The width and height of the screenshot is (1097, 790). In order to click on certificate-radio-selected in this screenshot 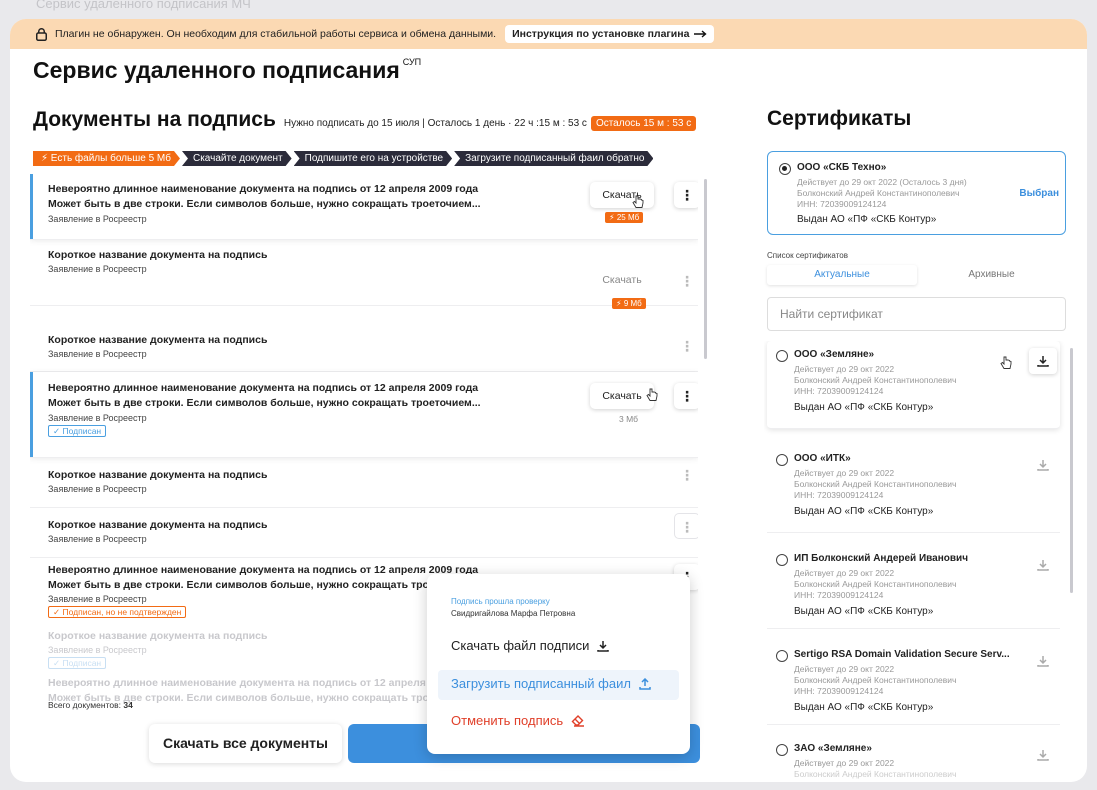, I will do `click(785, 169)`.